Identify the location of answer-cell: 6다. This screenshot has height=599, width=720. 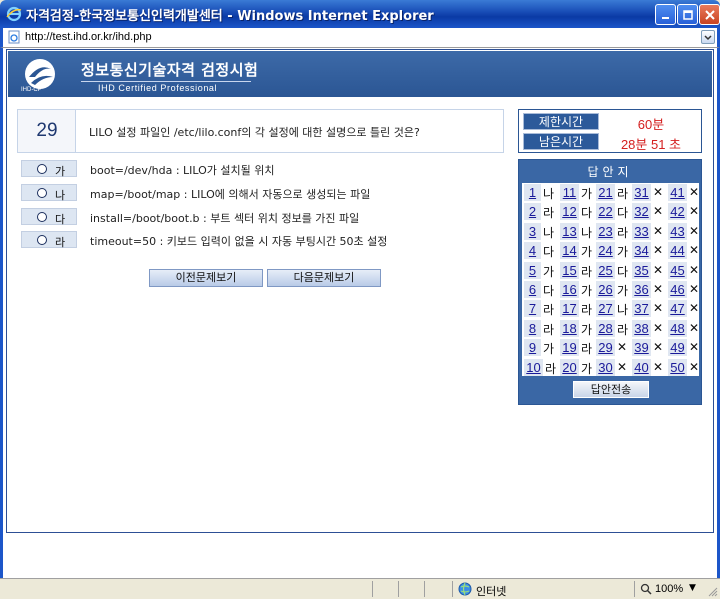
(541, 289).